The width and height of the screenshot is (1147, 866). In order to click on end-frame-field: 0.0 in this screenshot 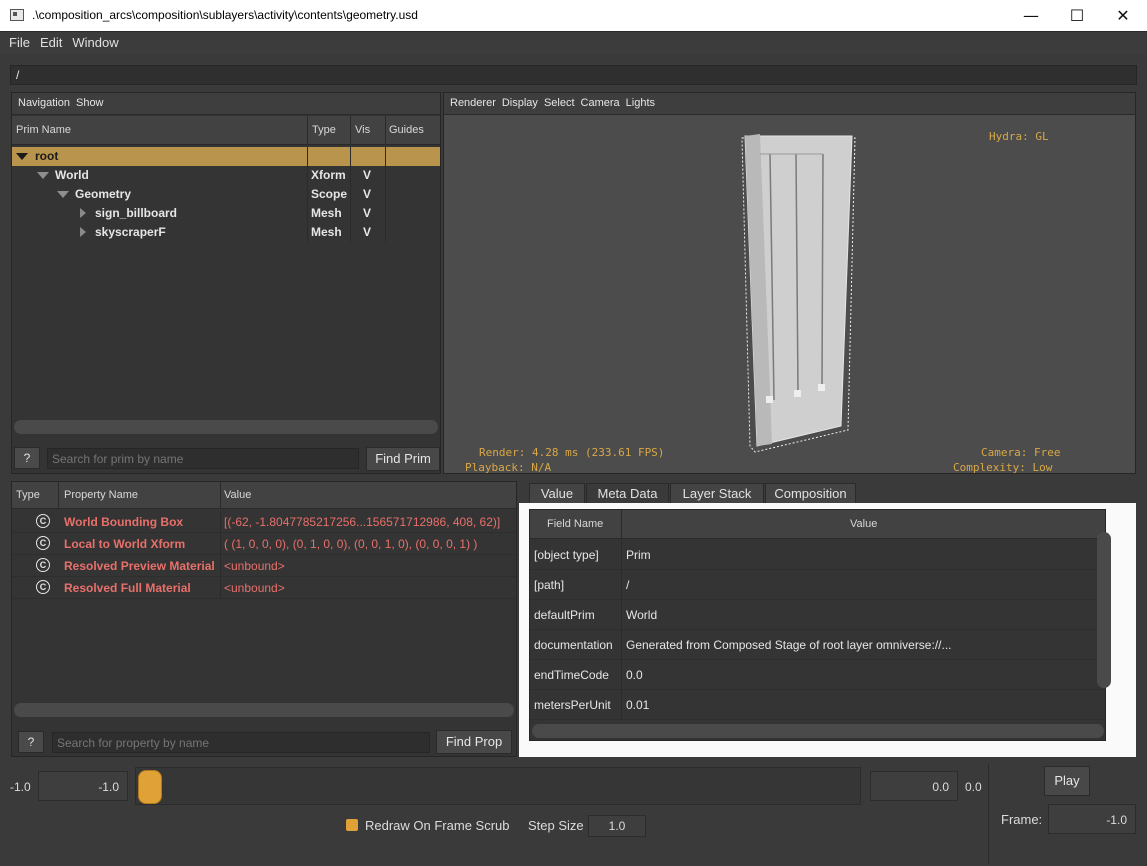, I will do `click(914, 786)`.